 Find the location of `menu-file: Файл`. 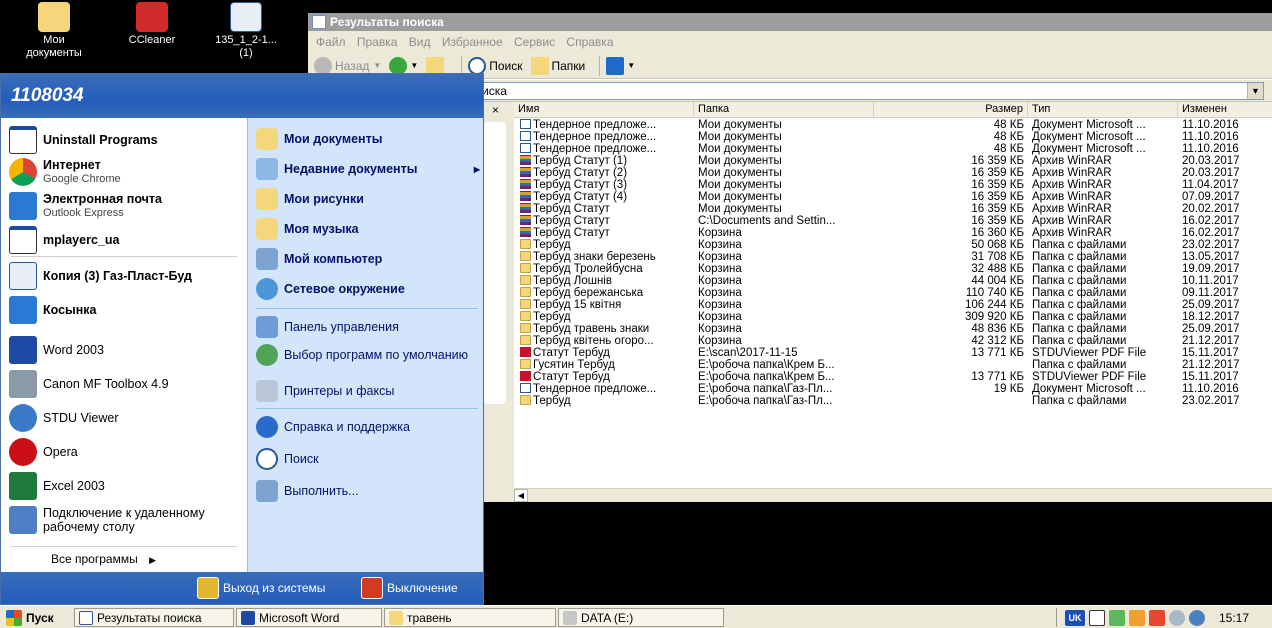

menu-file: Файл is located at coordinates (331, 42).